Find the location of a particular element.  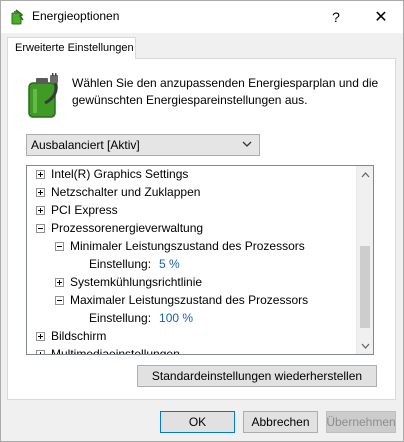

tree-item-cooling-policy: Systemkühlungsrichtlinie is located at coordinates (128, 282).